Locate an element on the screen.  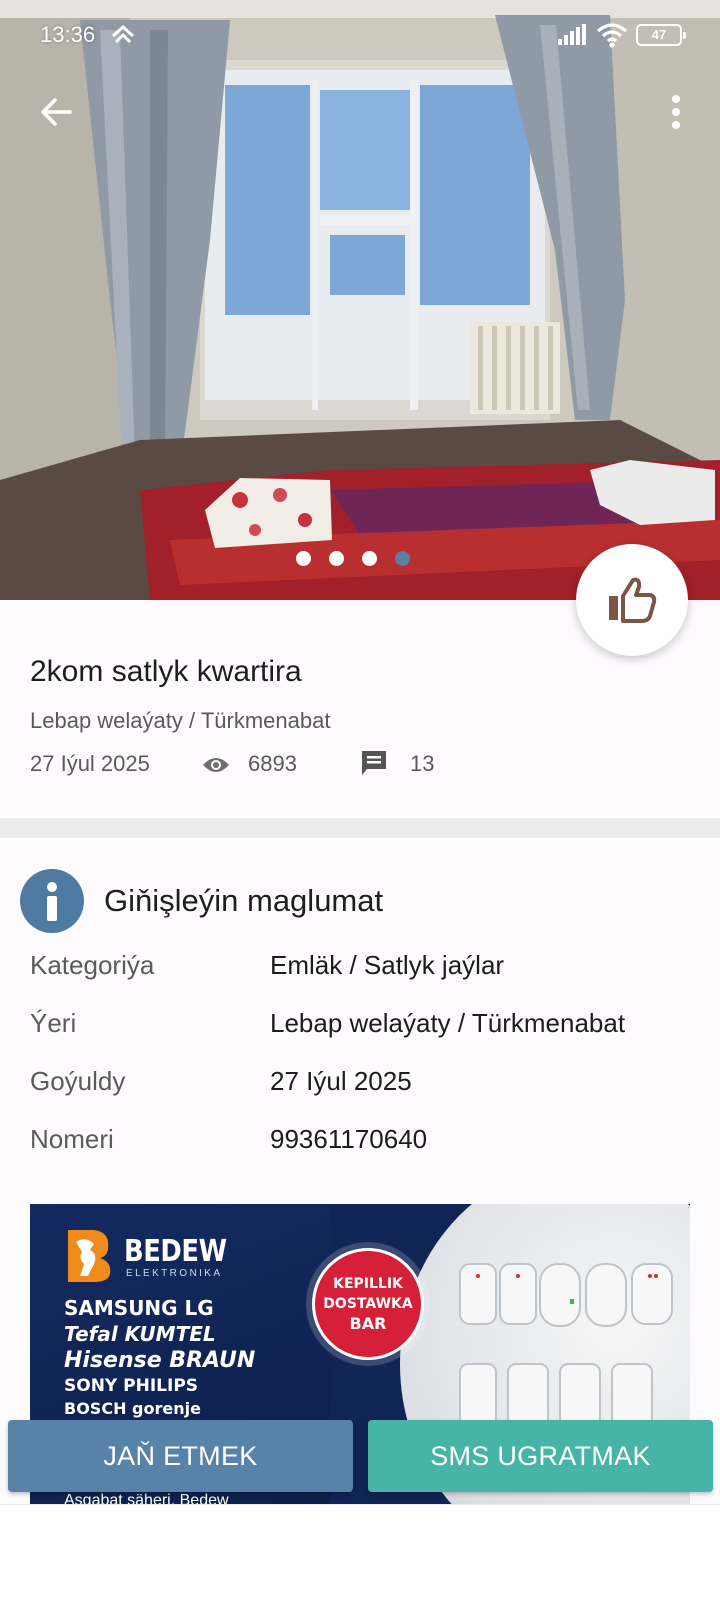
info-icon is located at coordinates (52, 901).